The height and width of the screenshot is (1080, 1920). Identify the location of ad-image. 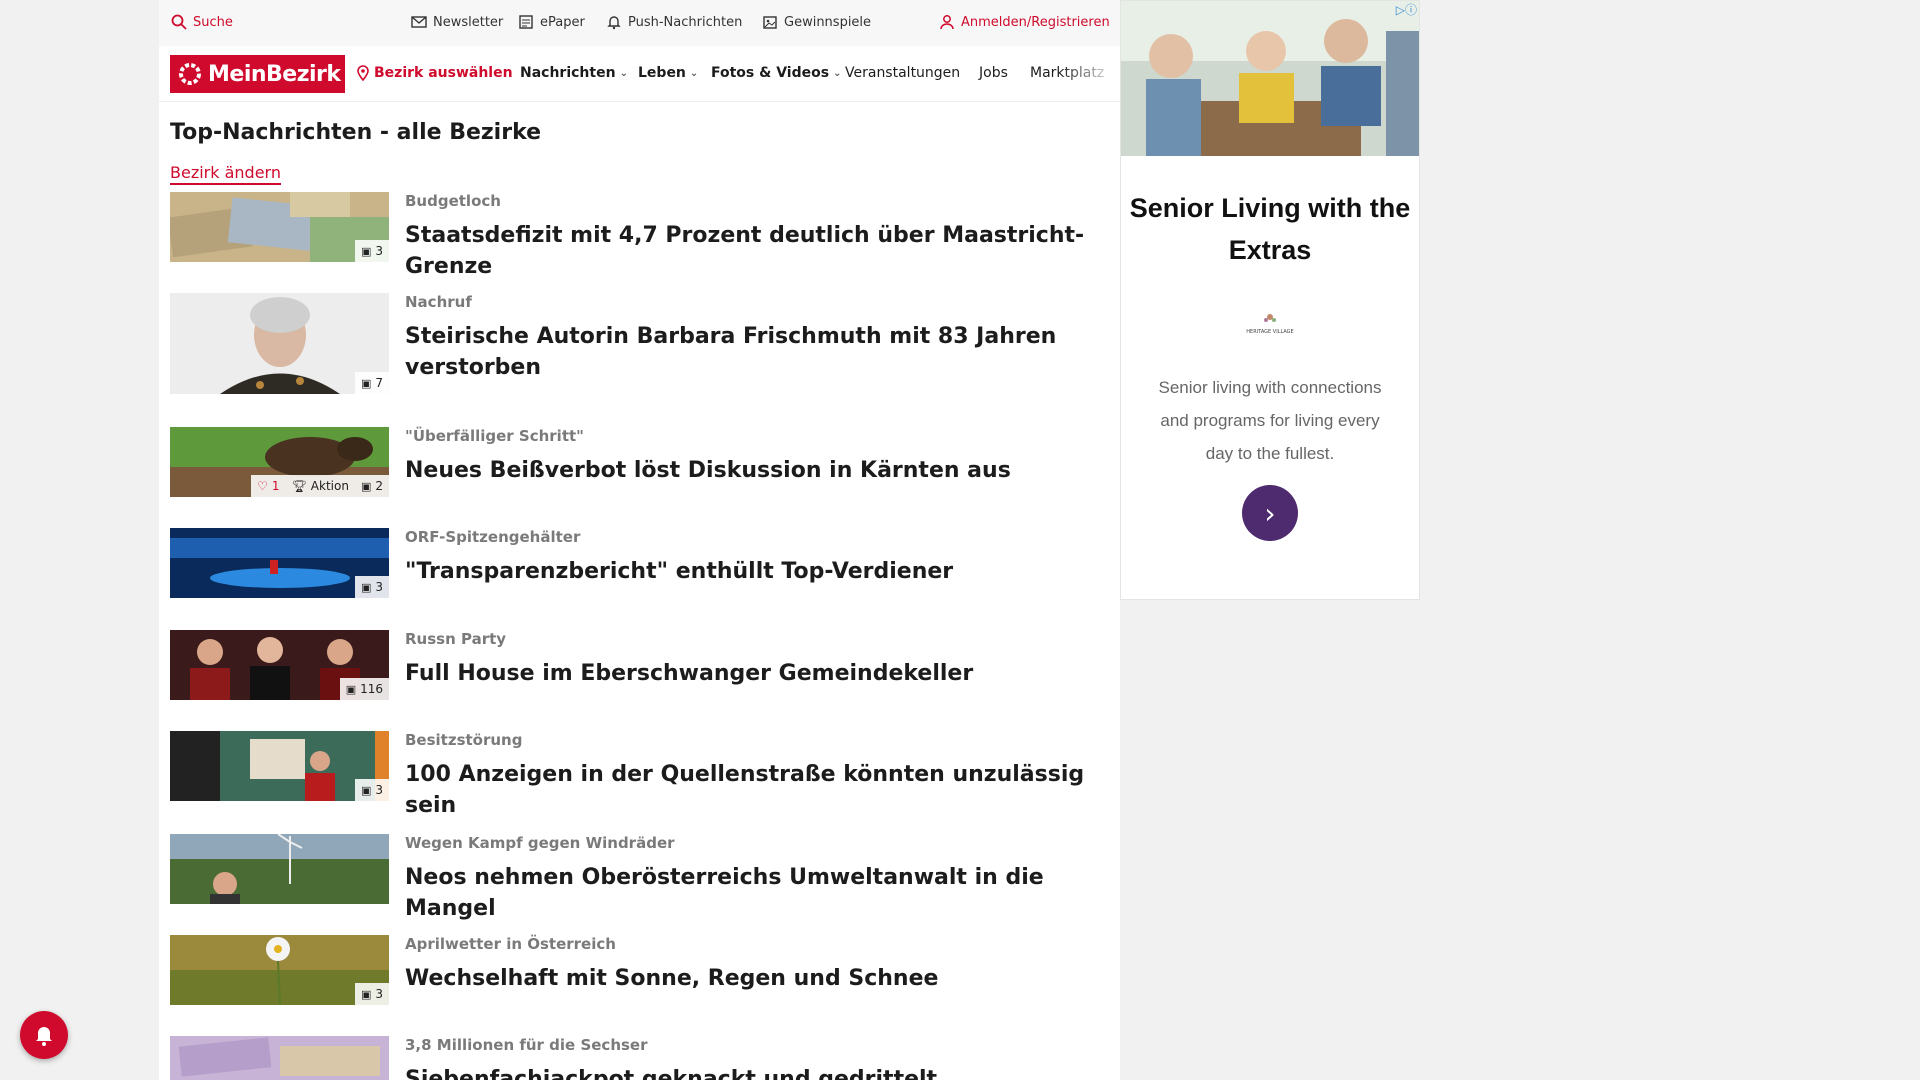
(1270, 78).